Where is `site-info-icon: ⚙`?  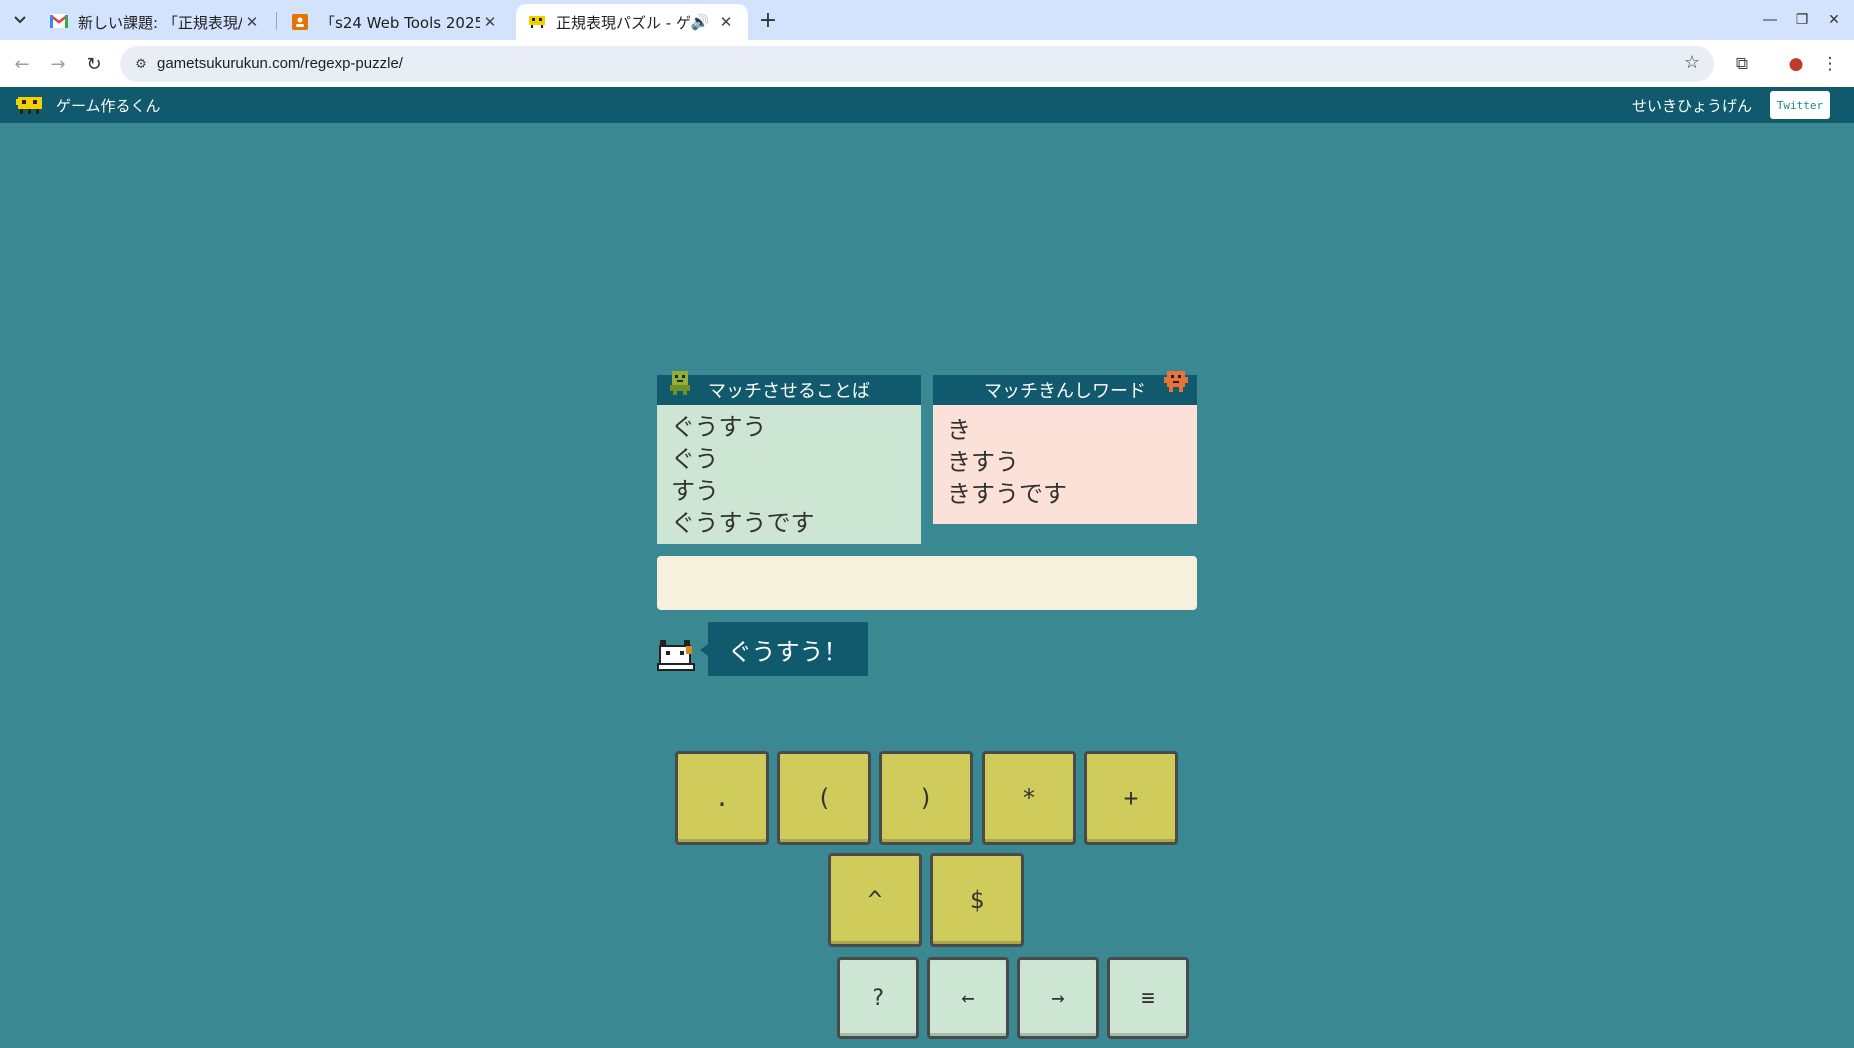 site-info-icon: ⚙ is located at coordinates (141, 64).